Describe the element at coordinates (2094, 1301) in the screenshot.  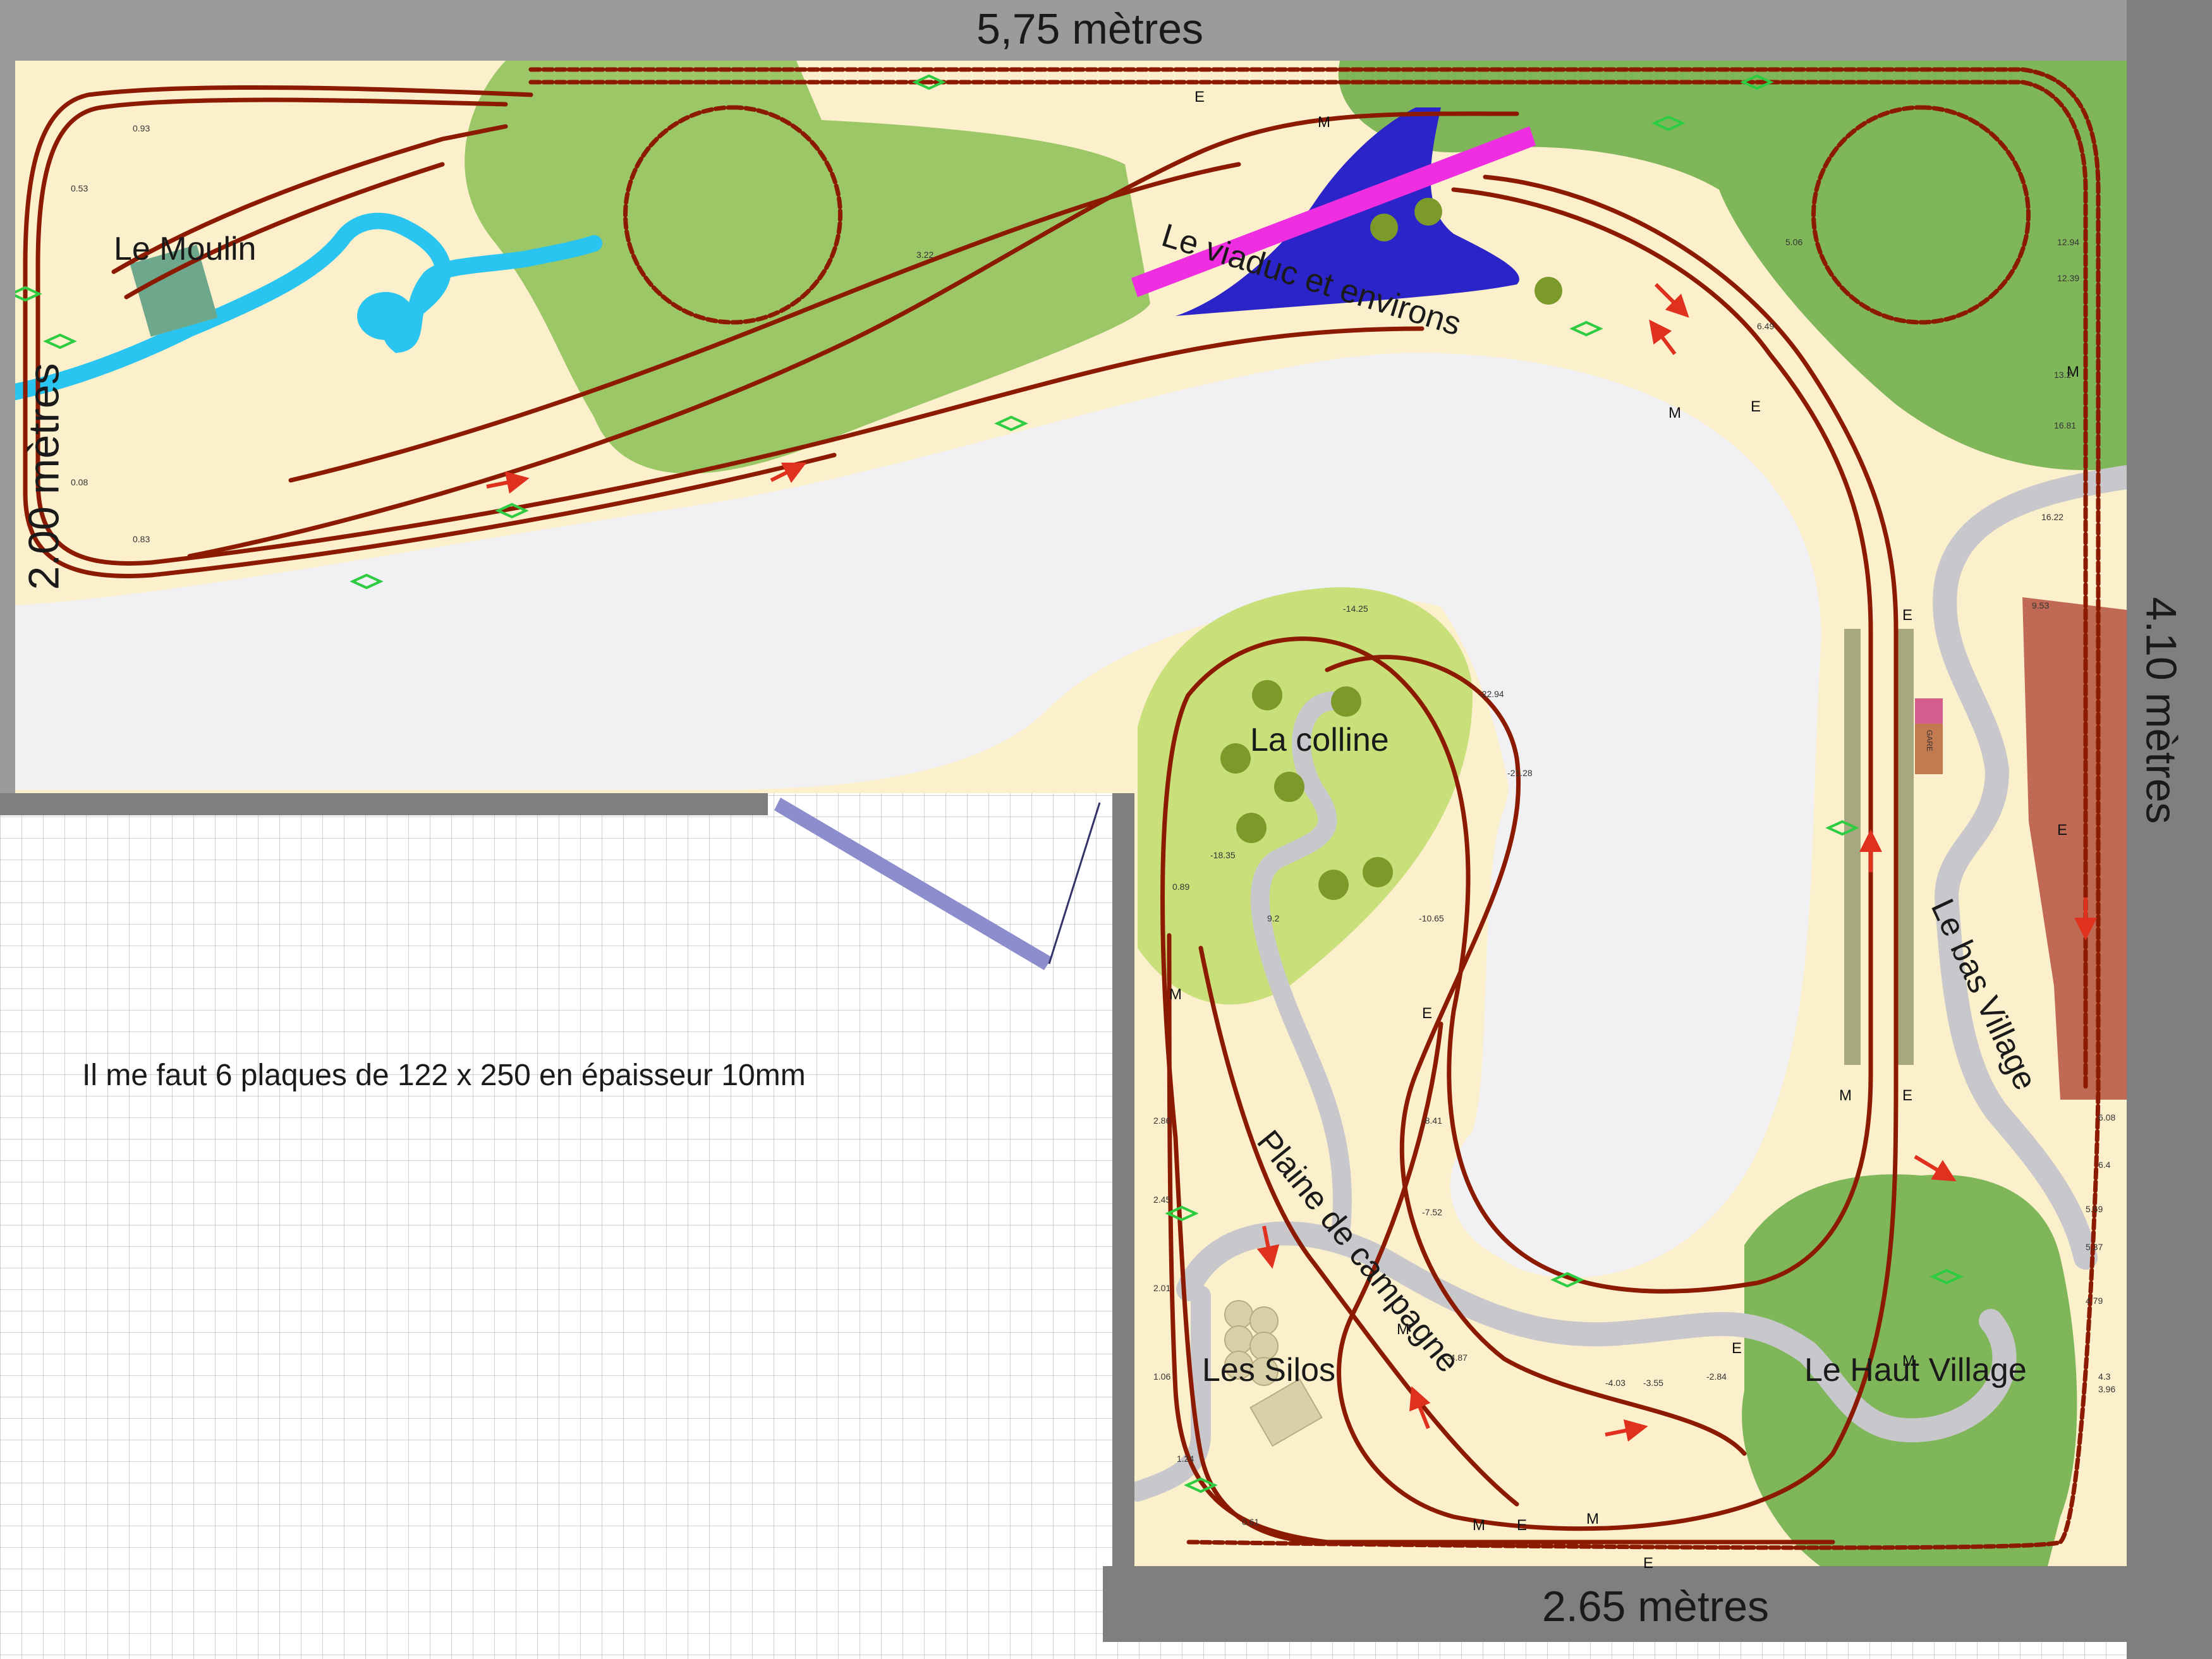
I see `elevation-mark: 4.79` at that location.